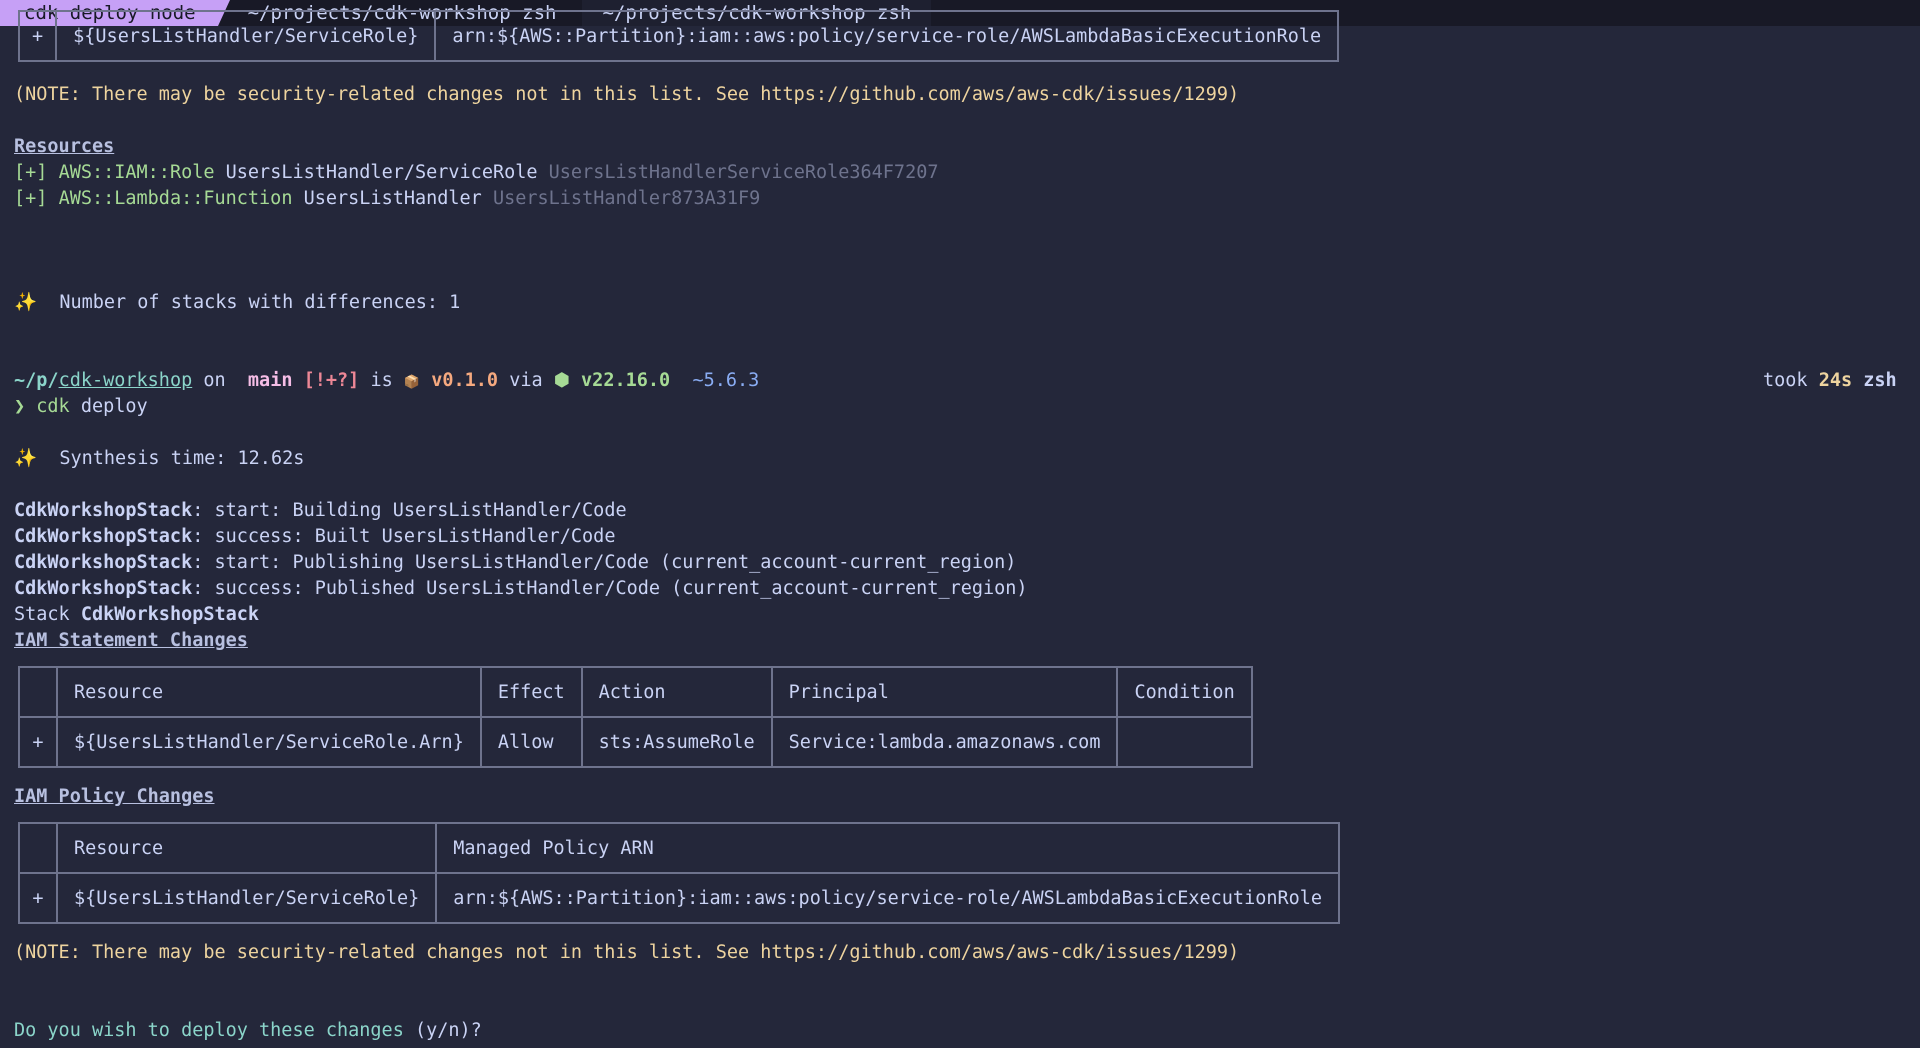 Image resolution: width=1920 pixels, height=1048 pixels. What do you see at coordinates (81, 406) in the screenshot?
I see `command-line: ❯ cdk deploy` at bounding box center [81, 406].